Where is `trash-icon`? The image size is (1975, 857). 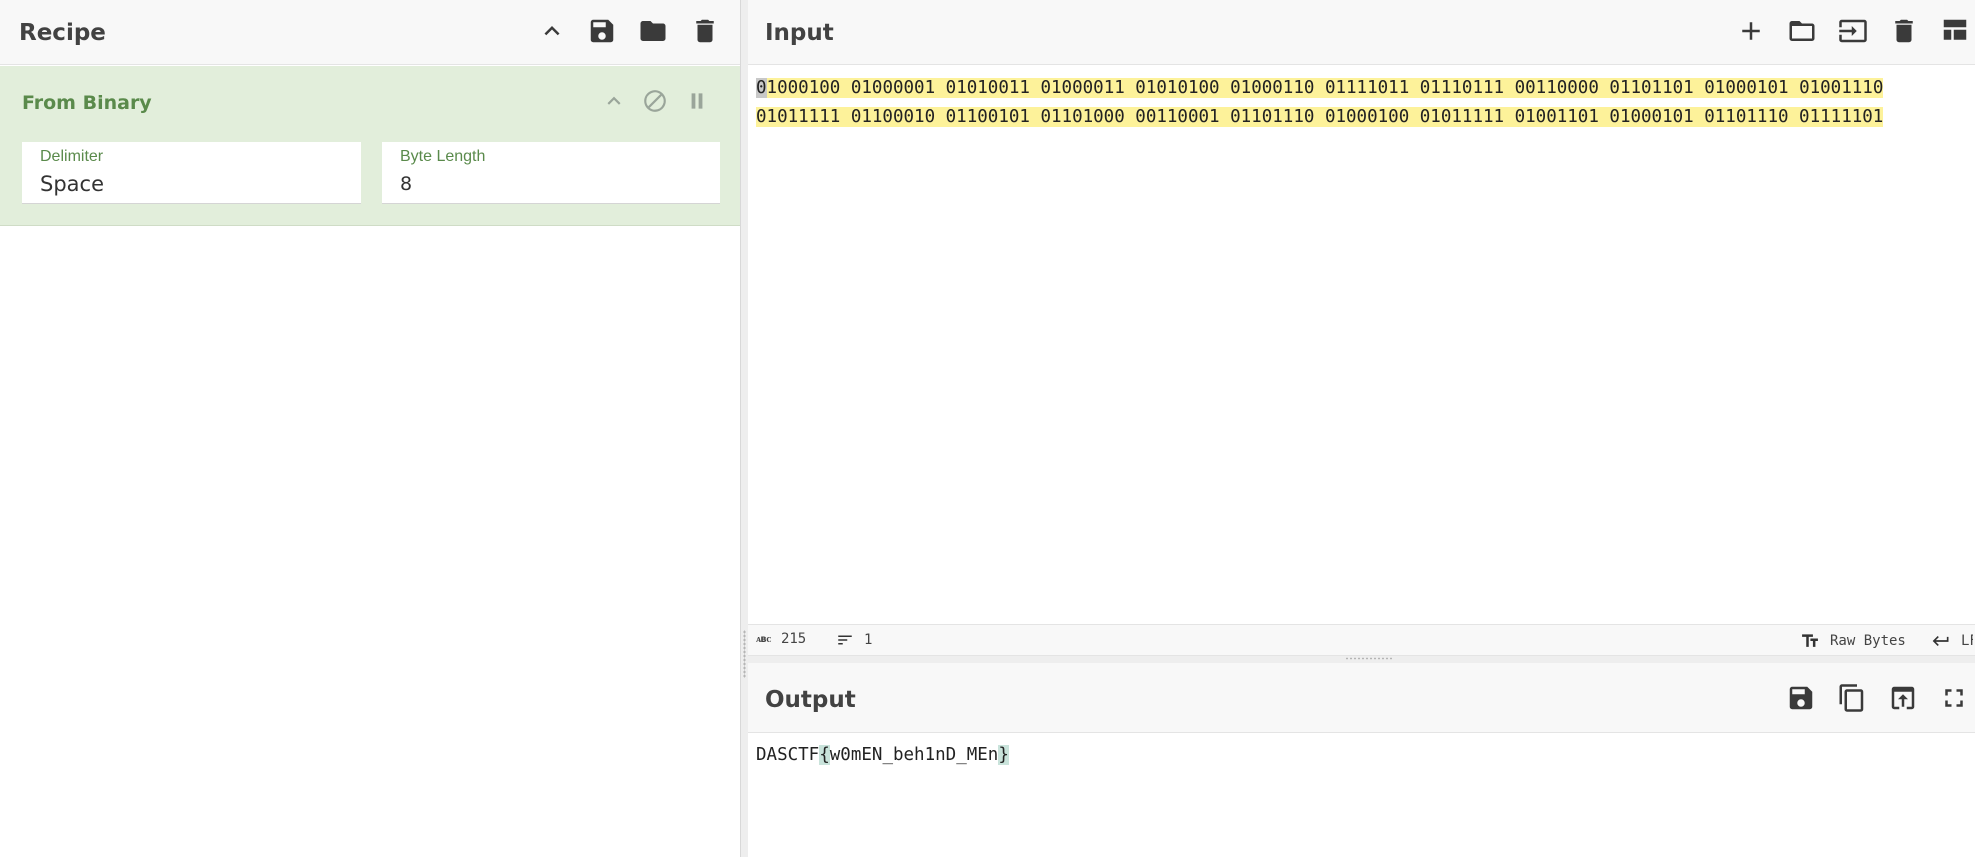 trash-icon is located at coordinates (705, 31).